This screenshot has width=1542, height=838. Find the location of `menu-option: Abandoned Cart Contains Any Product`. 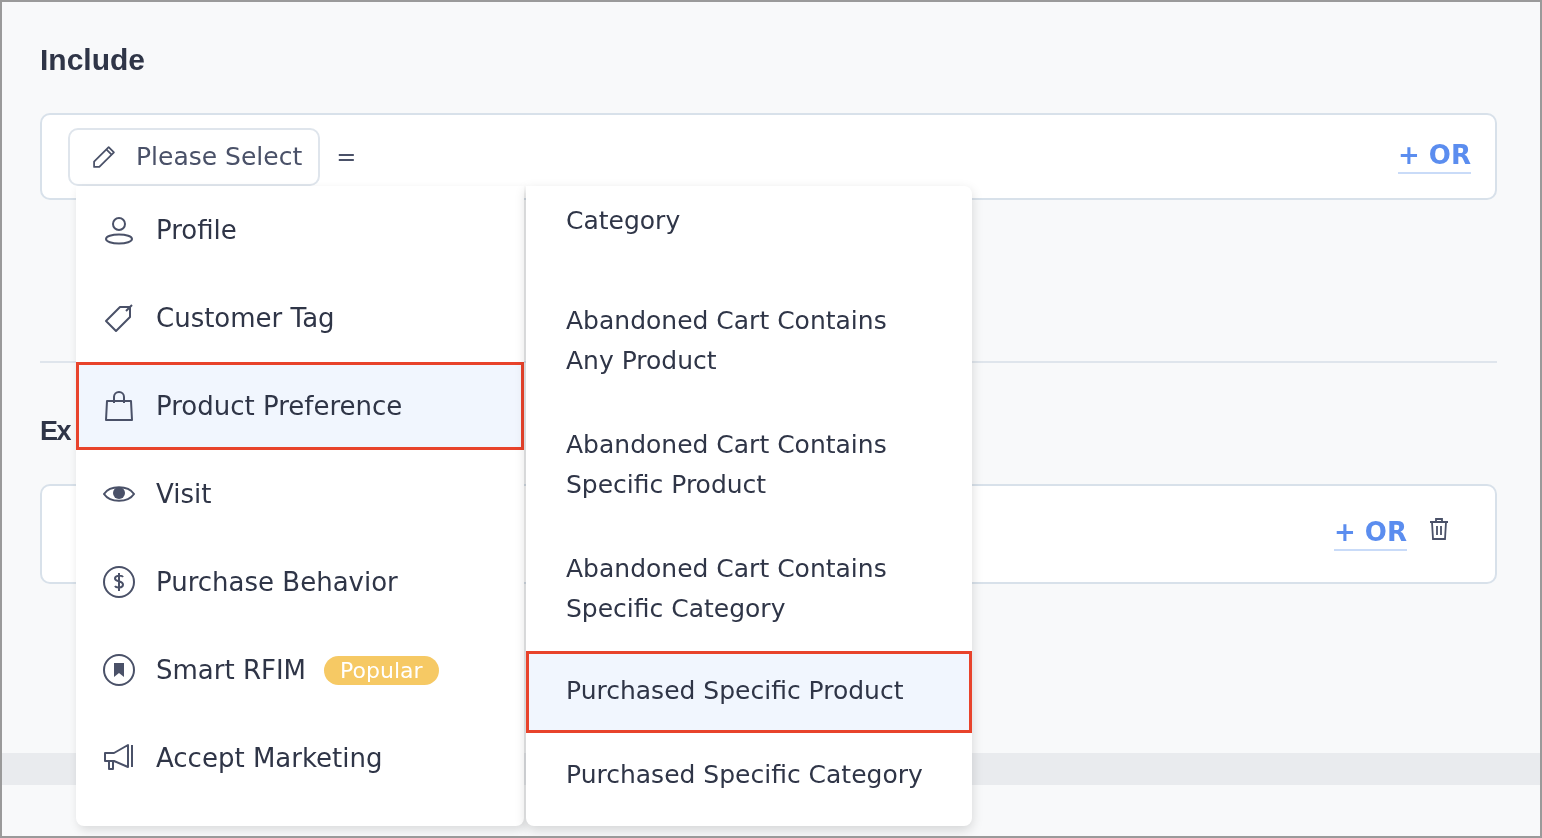

menu-option: Abandoned Cart Contains Any Product is located at coordinates (749, 341).